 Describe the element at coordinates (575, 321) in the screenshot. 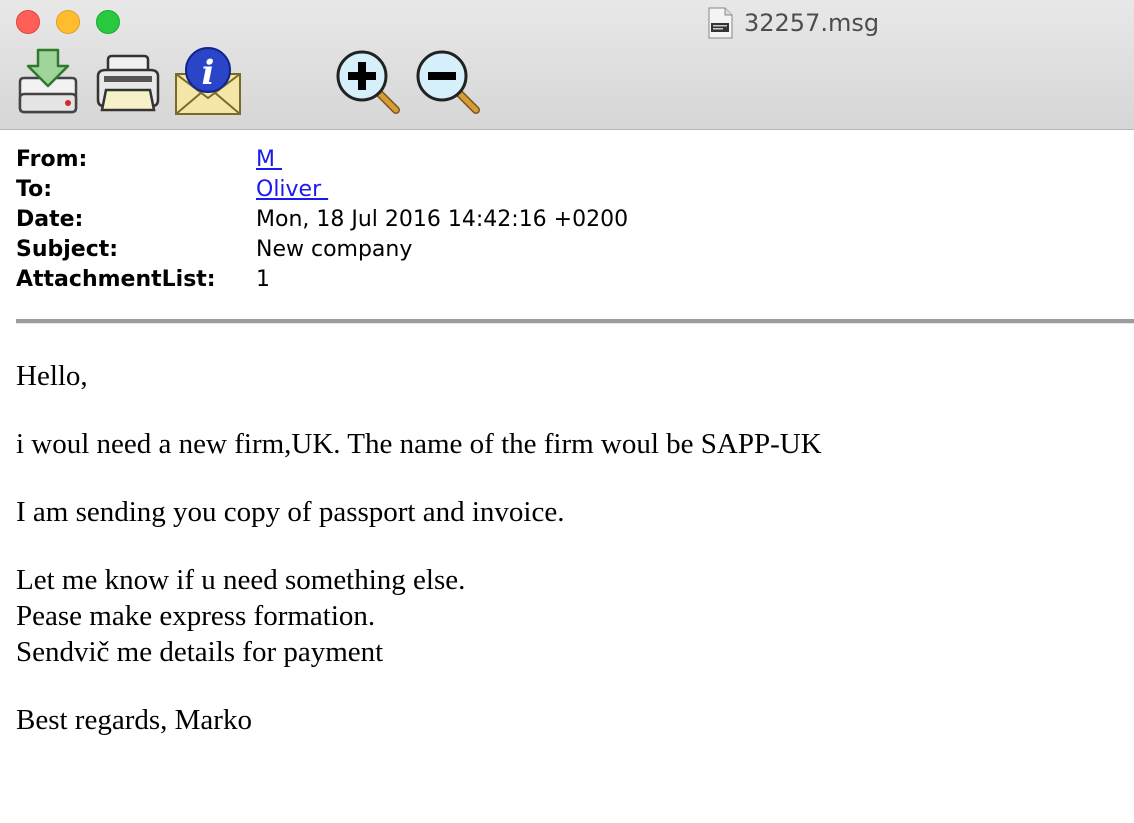

I see `header-divider` at that location.